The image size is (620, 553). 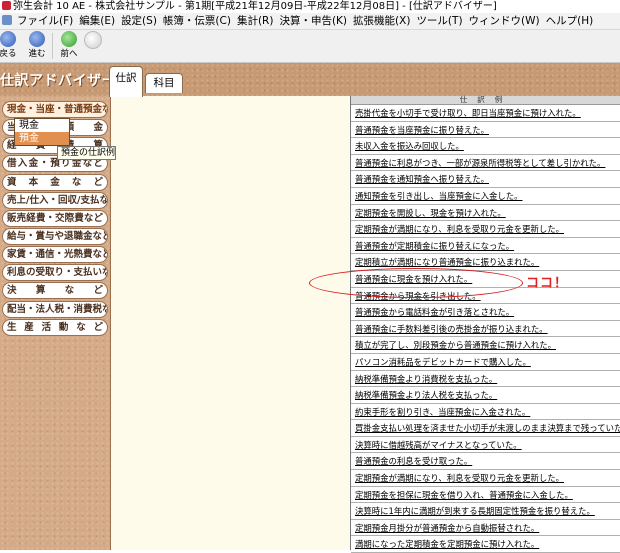 What do you see at coordinates (447, 528) in the screenshot?
I see `example-link: 定期預金月掛分が普通預金から自動振替された。` at bounding box center [447, 528].